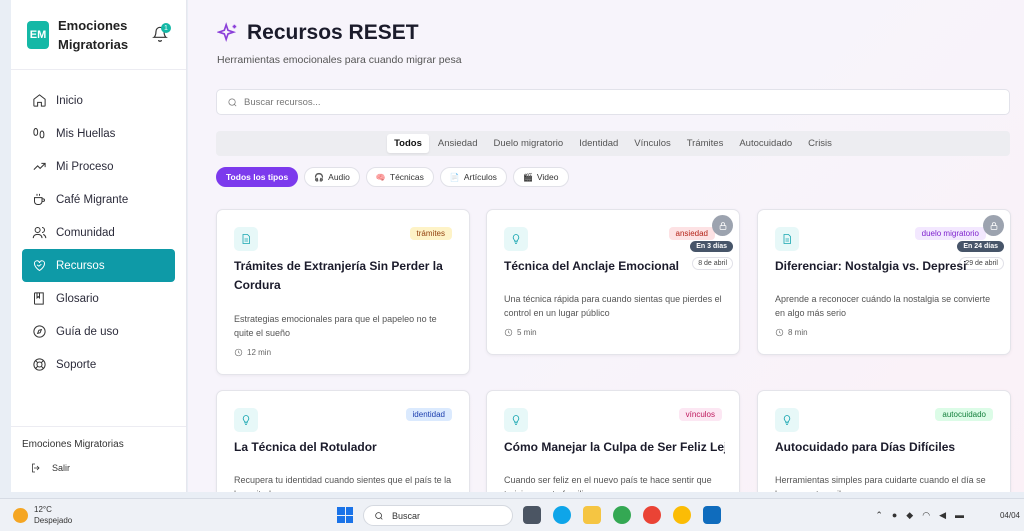  Describe the element at coordinates (86, 133) in the screenshot. I see `nav-label: Mis Huellas` at that location.